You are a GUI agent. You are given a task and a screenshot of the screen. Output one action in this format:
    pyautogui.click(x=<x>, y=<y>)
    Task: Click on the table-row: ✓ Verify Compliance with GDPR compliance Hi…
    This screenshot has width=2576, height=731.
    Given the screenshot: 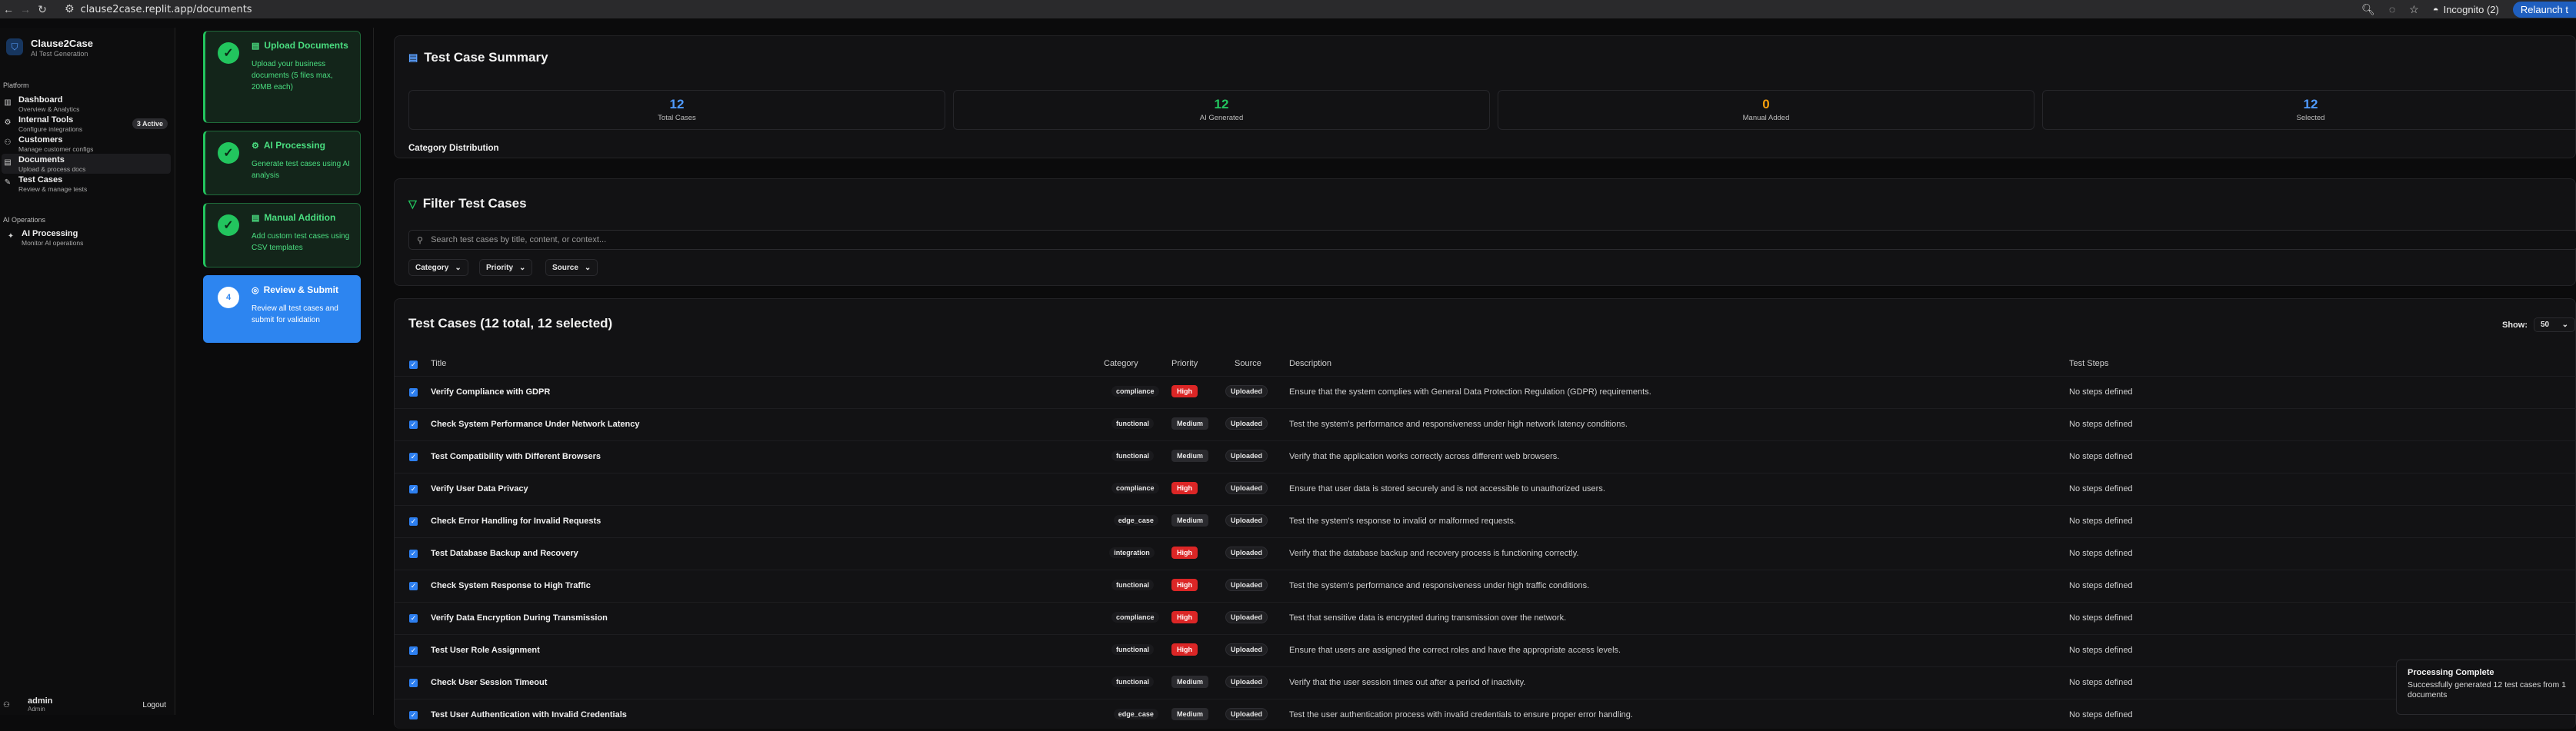 What is the action you would take?
    pyautogui.click(x=1485, y=392)
    